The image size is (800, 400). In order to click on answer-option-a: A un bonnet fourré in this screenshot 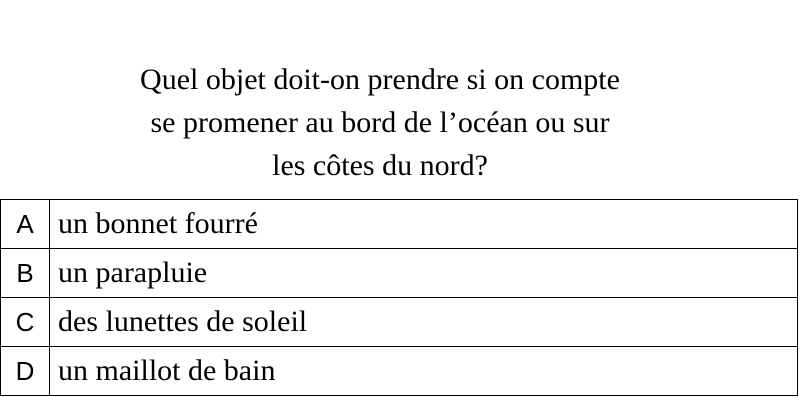, I will do `click(399, 224)`.